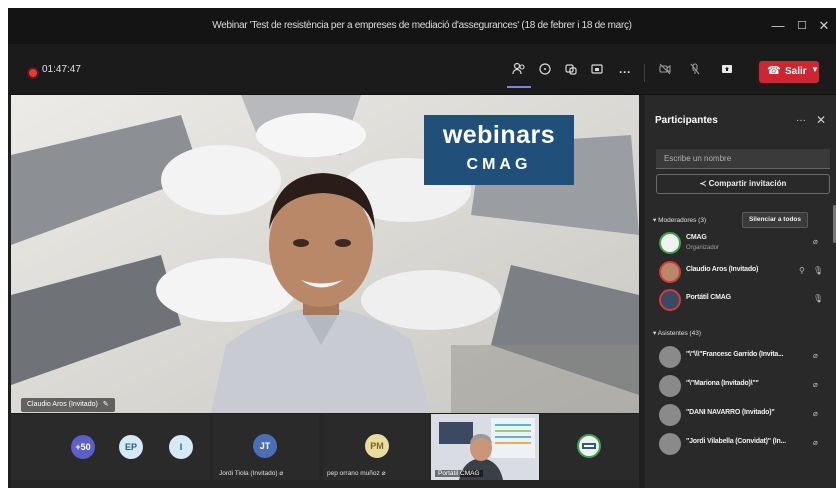 This screenshot has height=488, width=836. Describe the element at coordinates (571, 72) in the screenshot. I see `reactions-icon` at that location.